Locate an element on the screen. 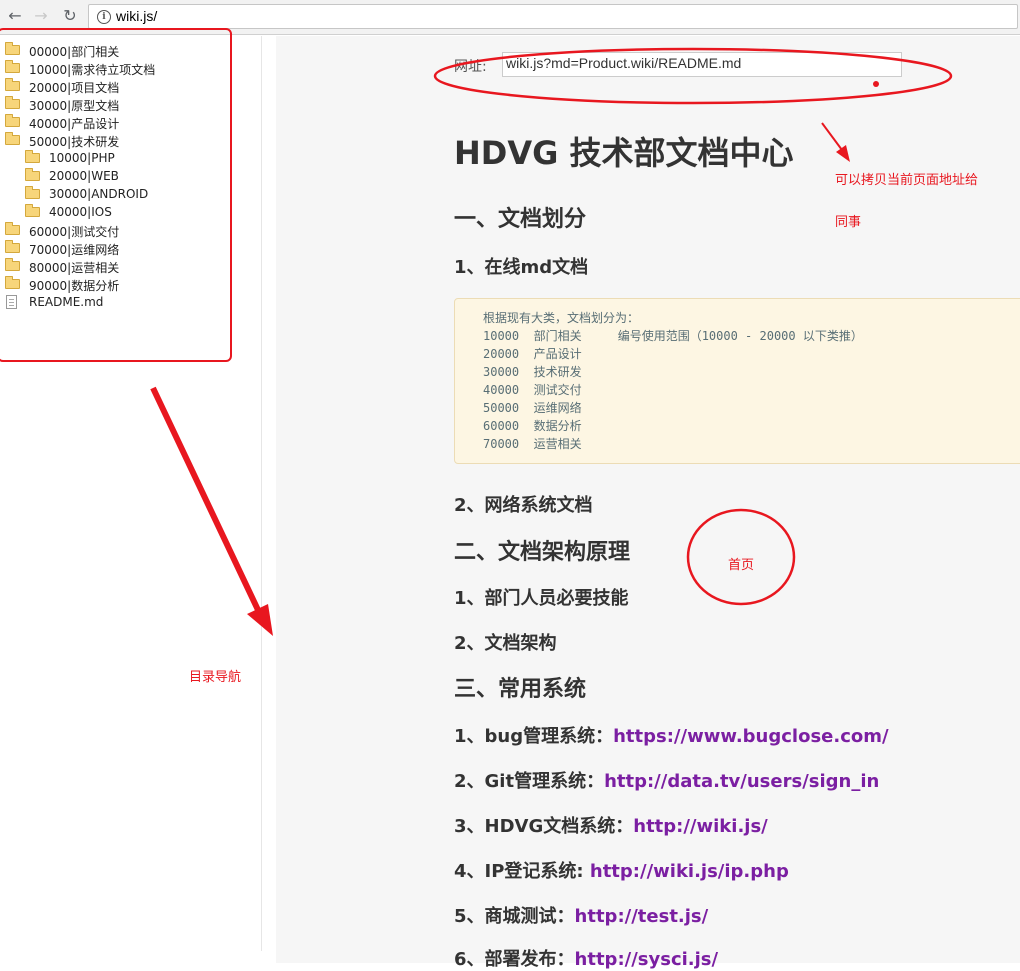 This screenshot has width=1020, height=971. code-line: 根据现有大类，文档划分为： is located at coordinates (561, 318).